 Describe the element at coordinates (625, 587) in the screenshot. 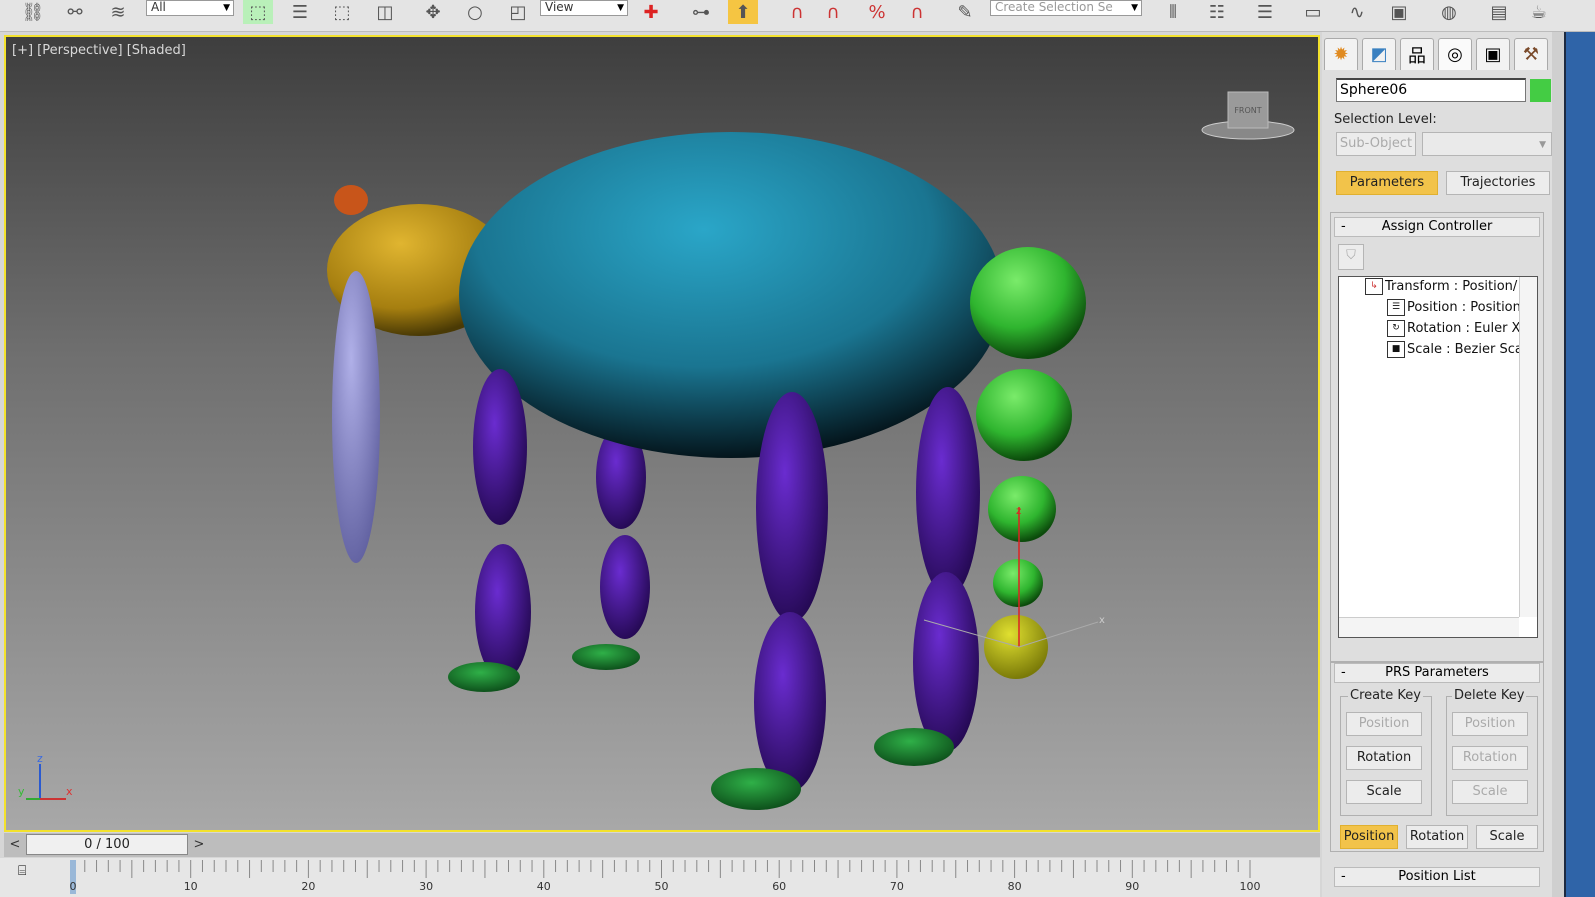

I see `leg-back-lower` at that location.